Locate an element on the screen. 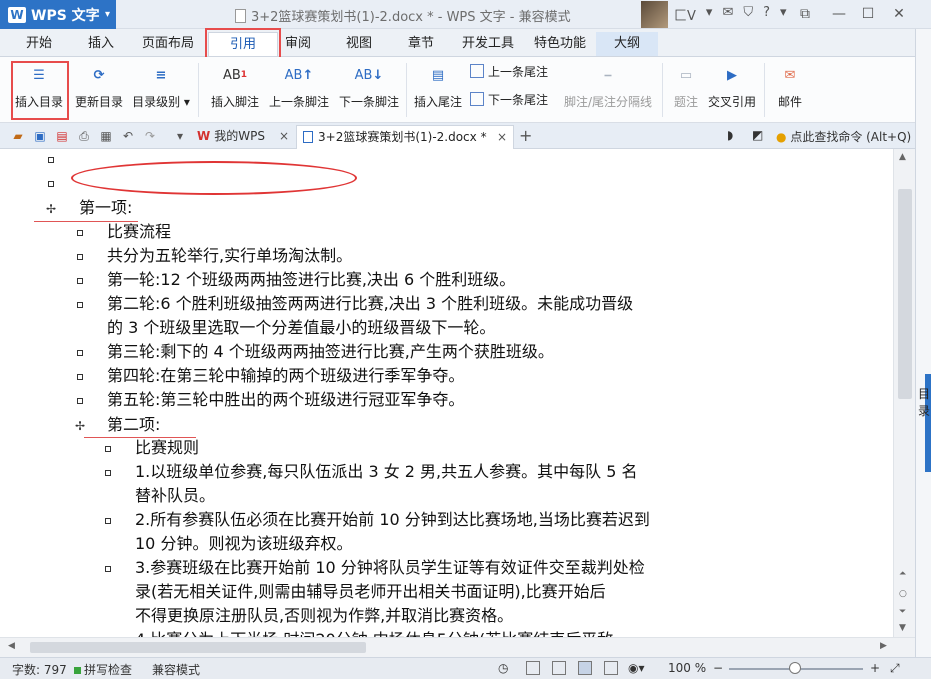  side-panel-label: 目录 is located at coordinates (924, 402).